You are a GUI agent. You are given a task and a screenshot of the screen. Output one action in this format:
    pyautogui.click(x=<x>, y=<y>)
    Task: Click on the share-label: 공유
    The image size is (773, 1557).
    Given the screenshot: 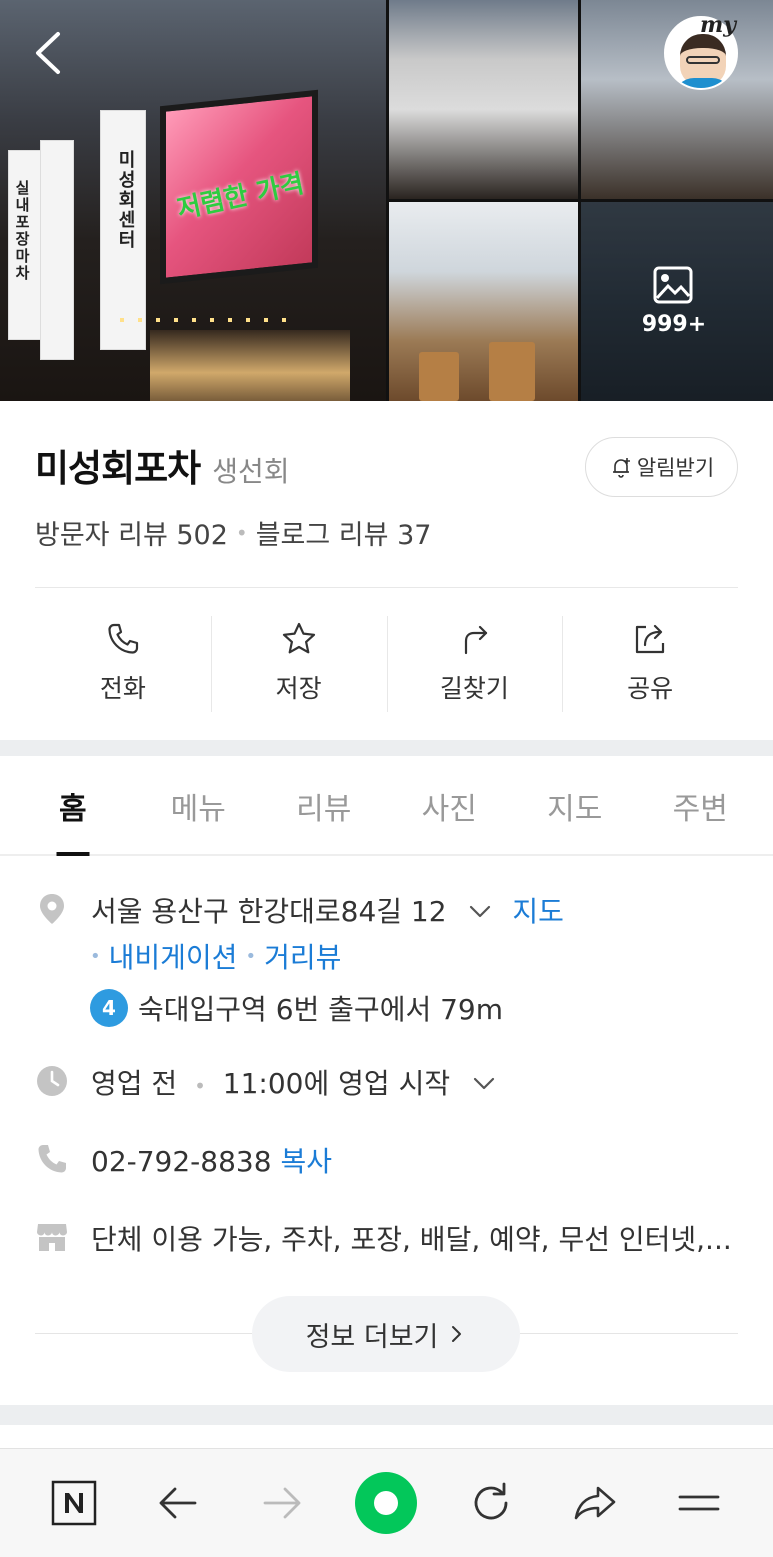 What is the action you would take?
    pyautogui.click(x=650, y=688)
    